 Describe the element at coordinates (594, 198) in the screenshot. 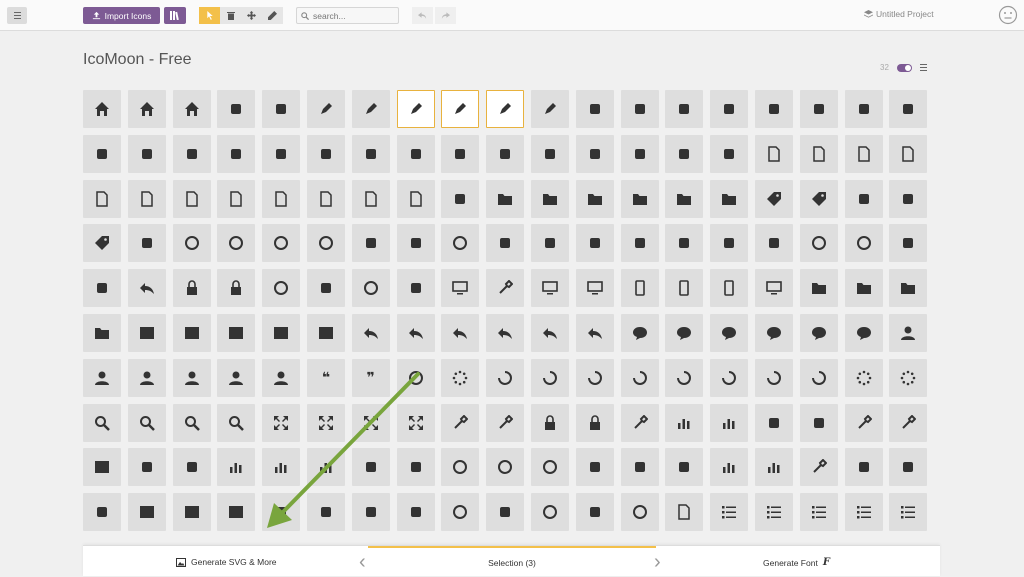

I see `icon-tile-folder-plus` at that location.